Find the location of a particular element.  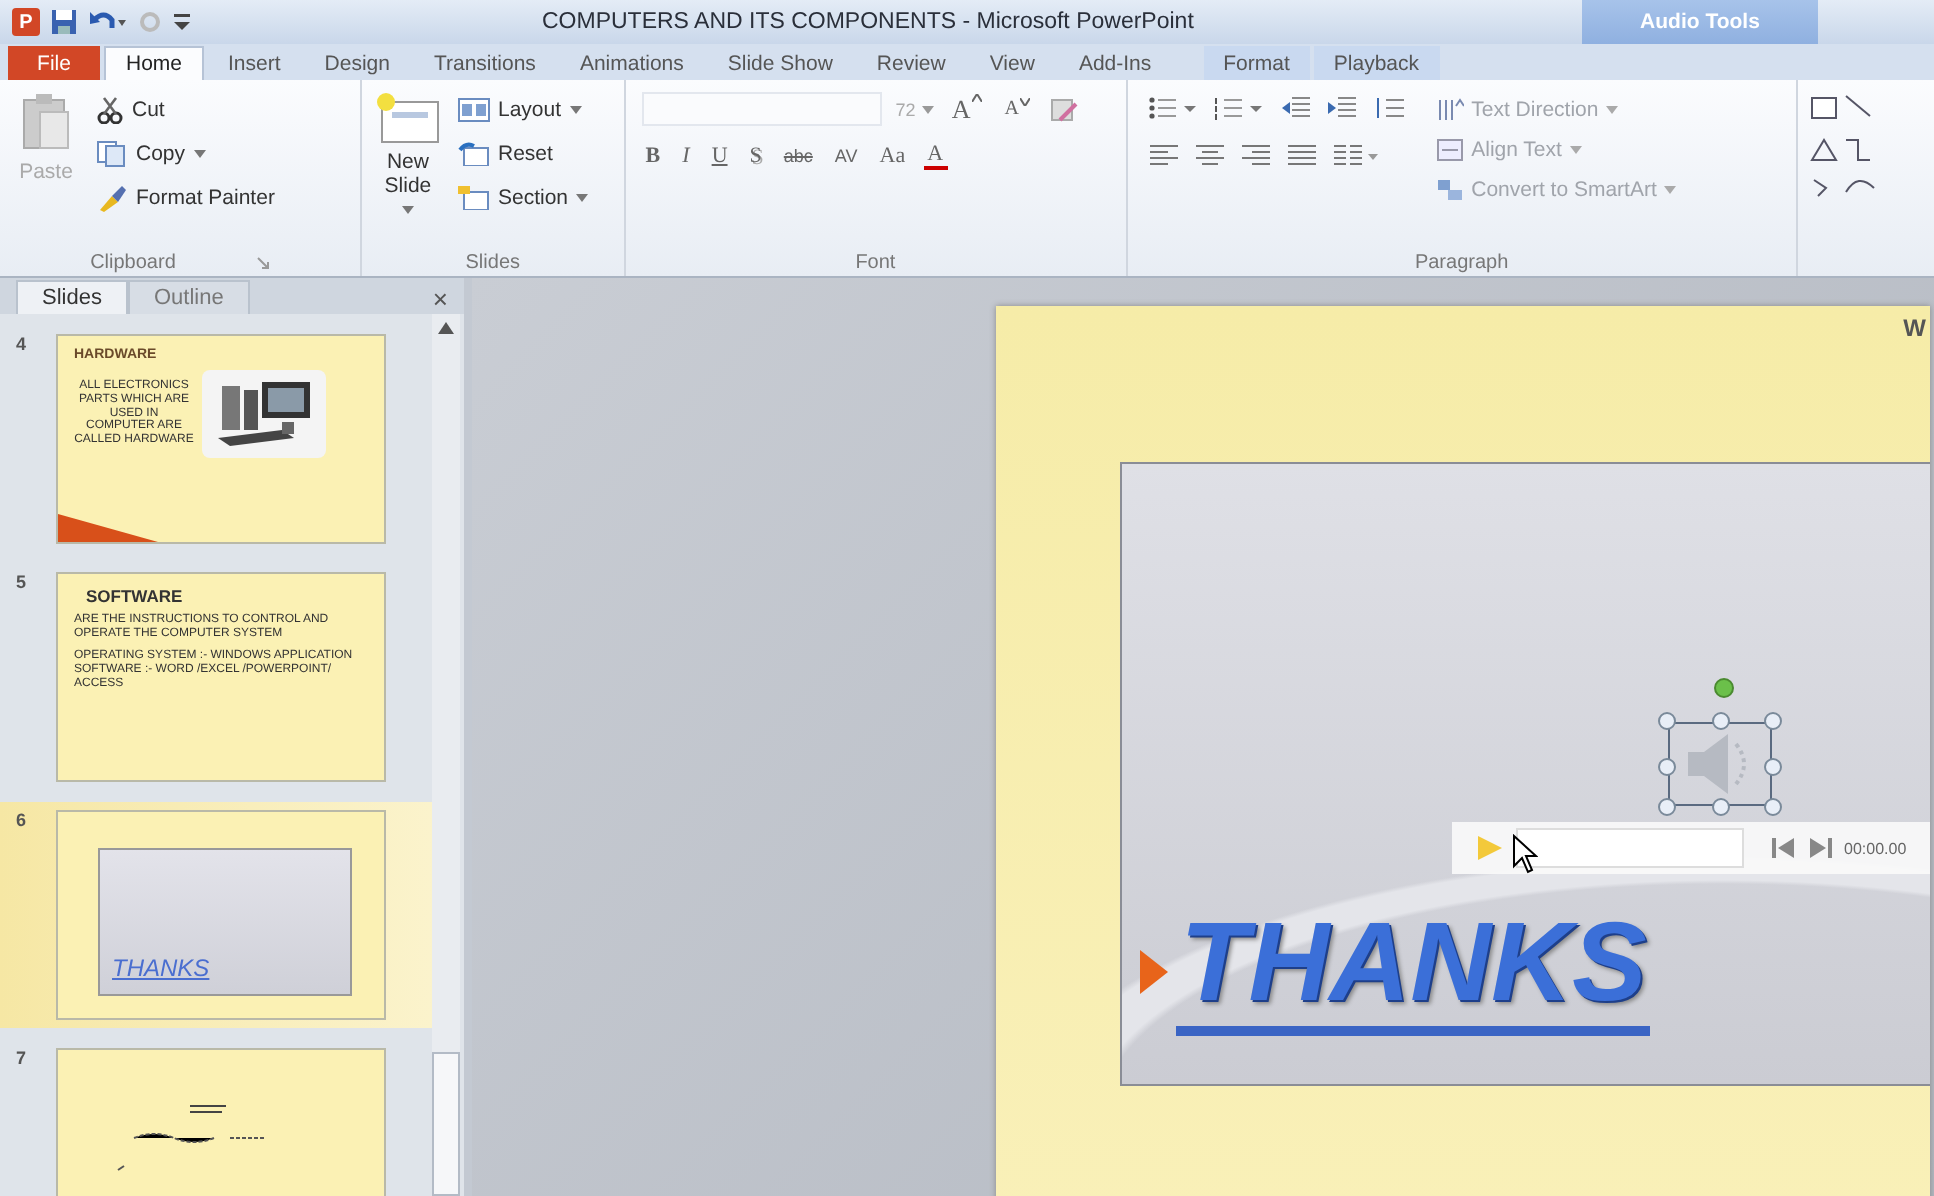

skip-forward-icon is located at coordinates (1820, 848).